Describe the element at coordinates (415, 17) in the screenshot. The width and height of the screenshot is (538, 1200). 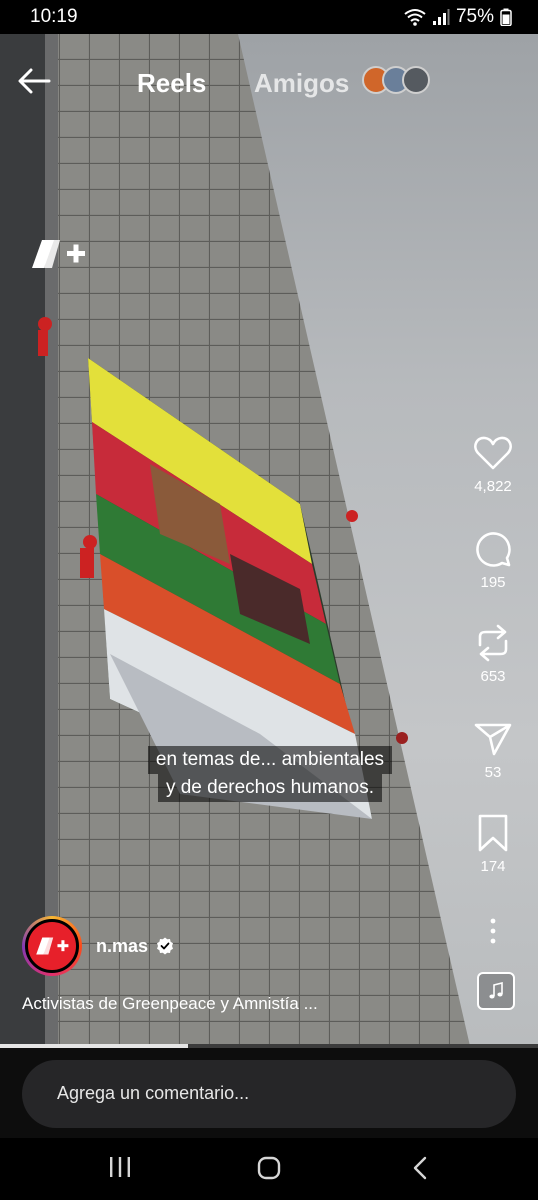
I see `wifi-icon` at that location.